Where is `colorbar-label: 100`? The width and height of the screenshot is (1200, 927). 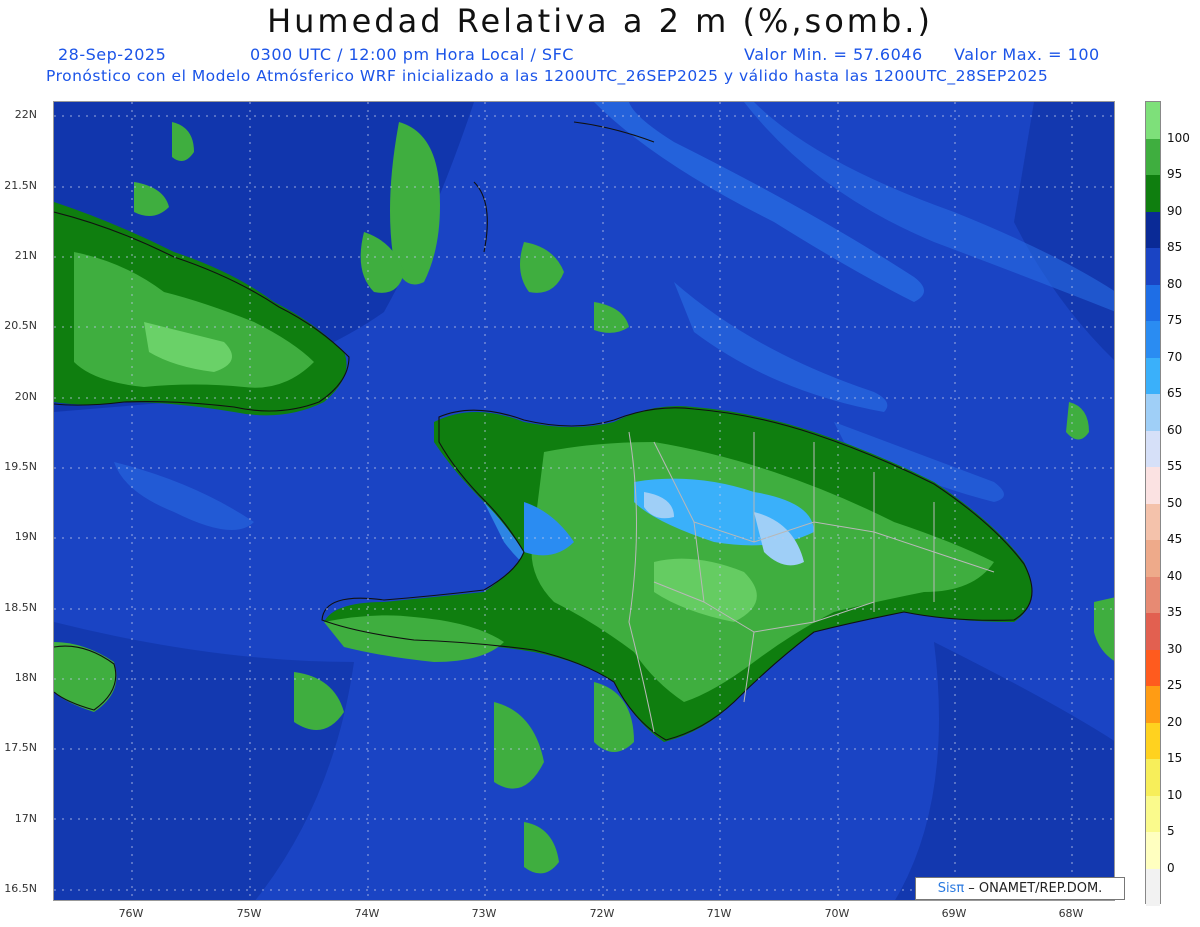 colorbar-label: 100 is located at coordinates (1178, 137).